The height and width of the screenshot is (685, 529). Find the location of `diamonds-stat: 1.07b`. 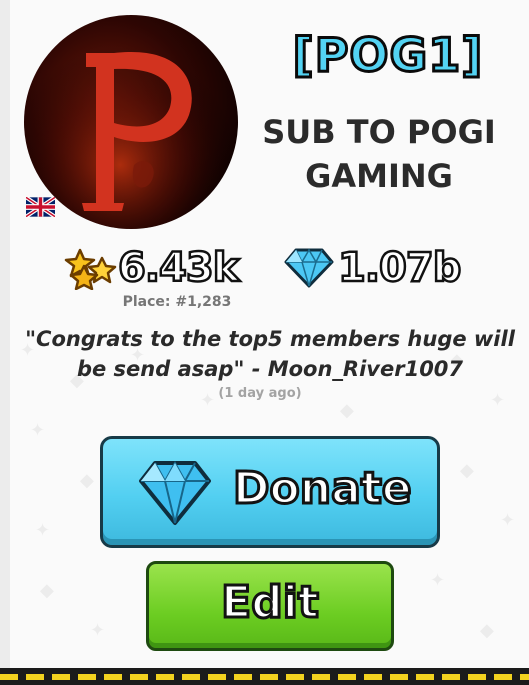

diamonds-stat: 1.07b is located at coordinates (371, 268).